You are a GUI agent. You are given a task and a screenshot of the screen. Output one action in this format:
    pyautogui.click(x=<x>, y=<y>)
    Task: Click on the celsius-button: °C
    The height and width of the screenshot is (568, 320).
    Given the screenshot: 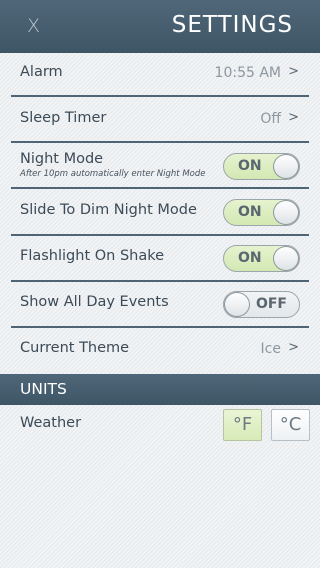 What is the action you would take?
    pyautogui.click(x=290, y=425)
    